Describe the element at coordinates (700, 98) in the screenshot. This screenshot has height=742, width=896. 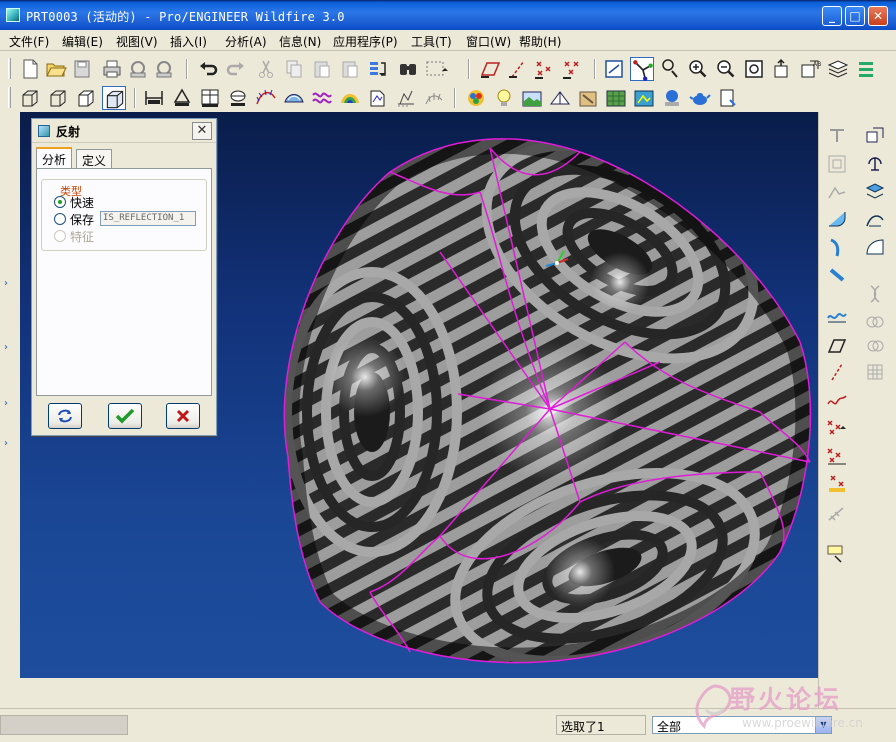
I see `teapot-icon` at that location.